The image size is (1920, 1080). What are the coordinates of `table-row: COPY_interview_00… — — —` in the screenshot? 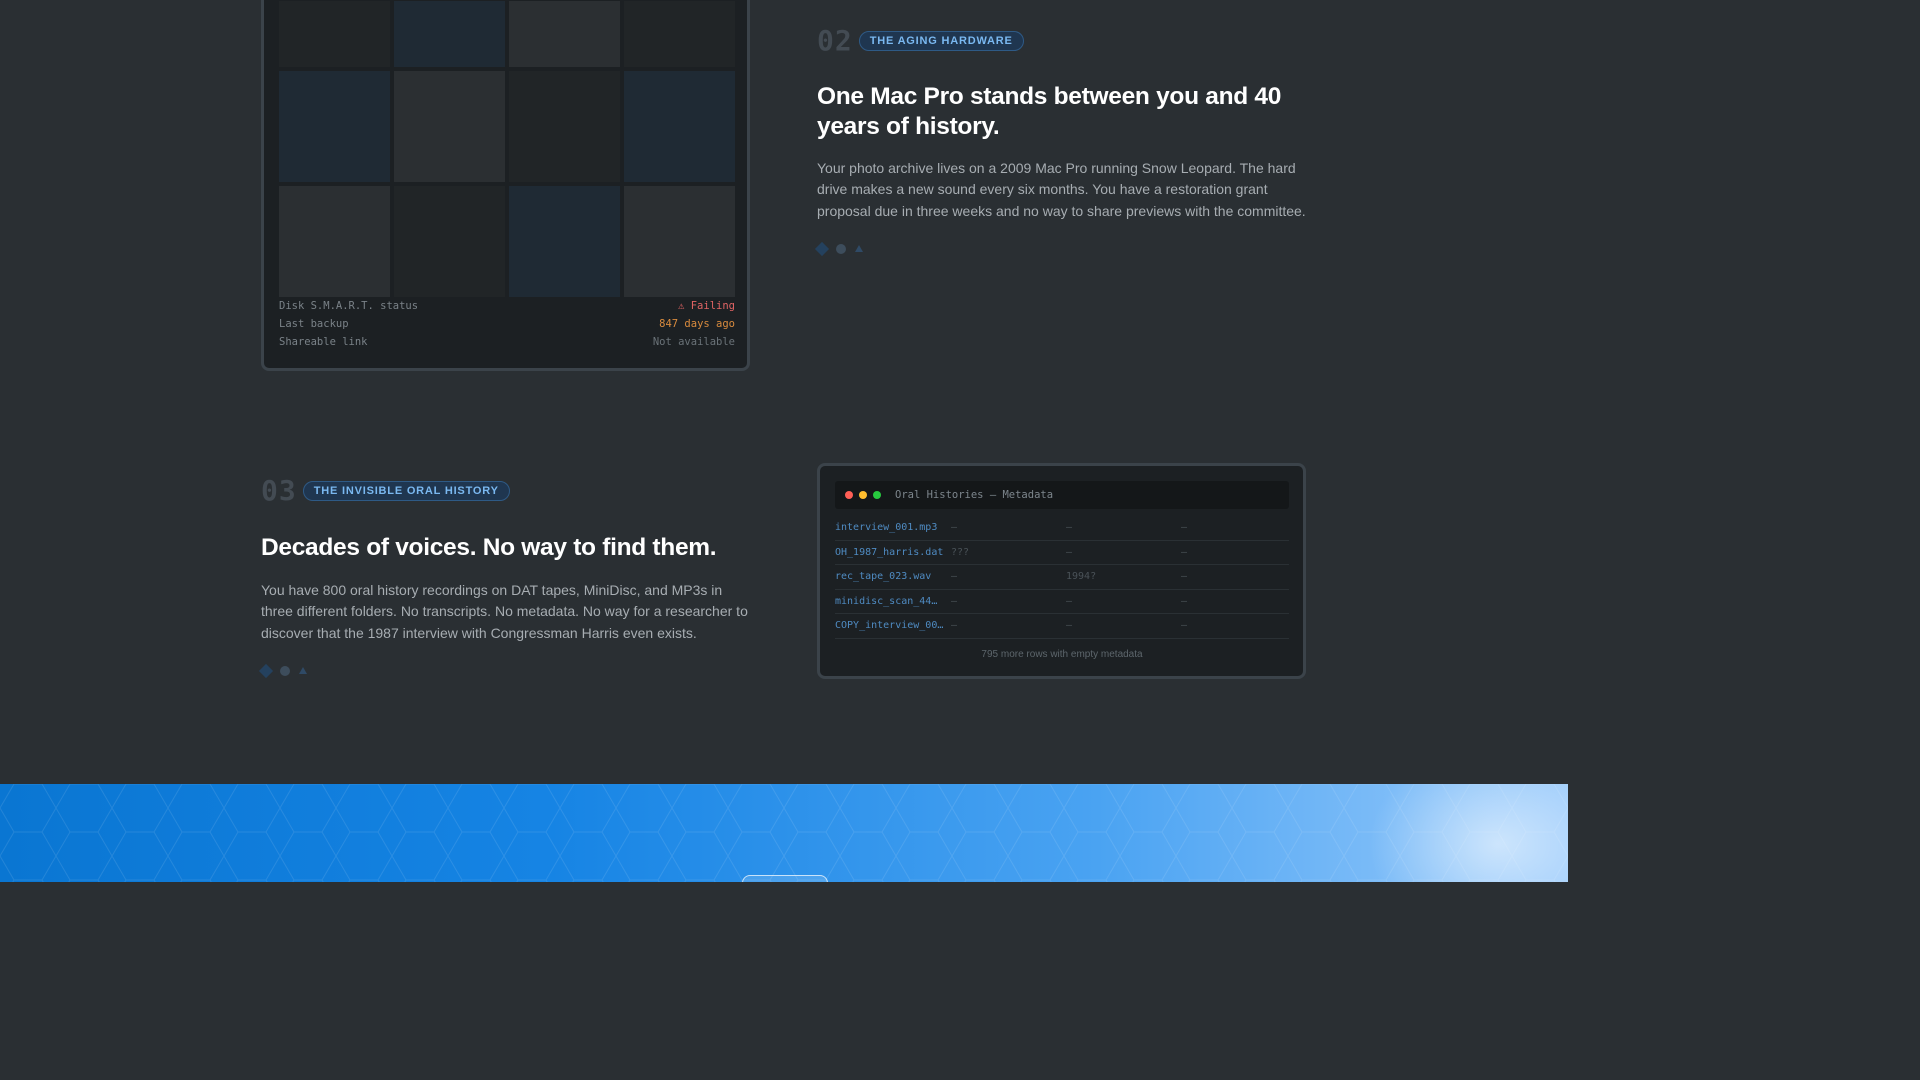 It's located at (1062, 626).